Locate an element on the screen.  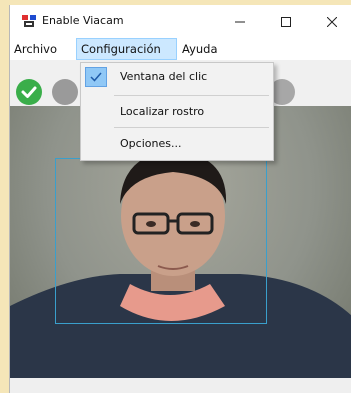
menu-archivo: Archivo is located at coordinates (43, 49).